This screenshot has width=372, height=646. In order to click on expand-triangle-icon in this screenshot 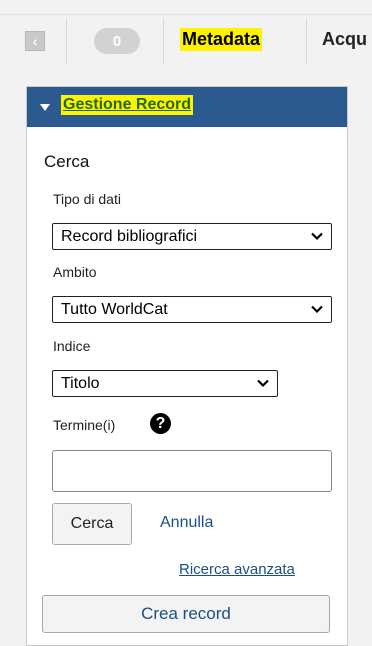, I will do `click(45, 107)`.